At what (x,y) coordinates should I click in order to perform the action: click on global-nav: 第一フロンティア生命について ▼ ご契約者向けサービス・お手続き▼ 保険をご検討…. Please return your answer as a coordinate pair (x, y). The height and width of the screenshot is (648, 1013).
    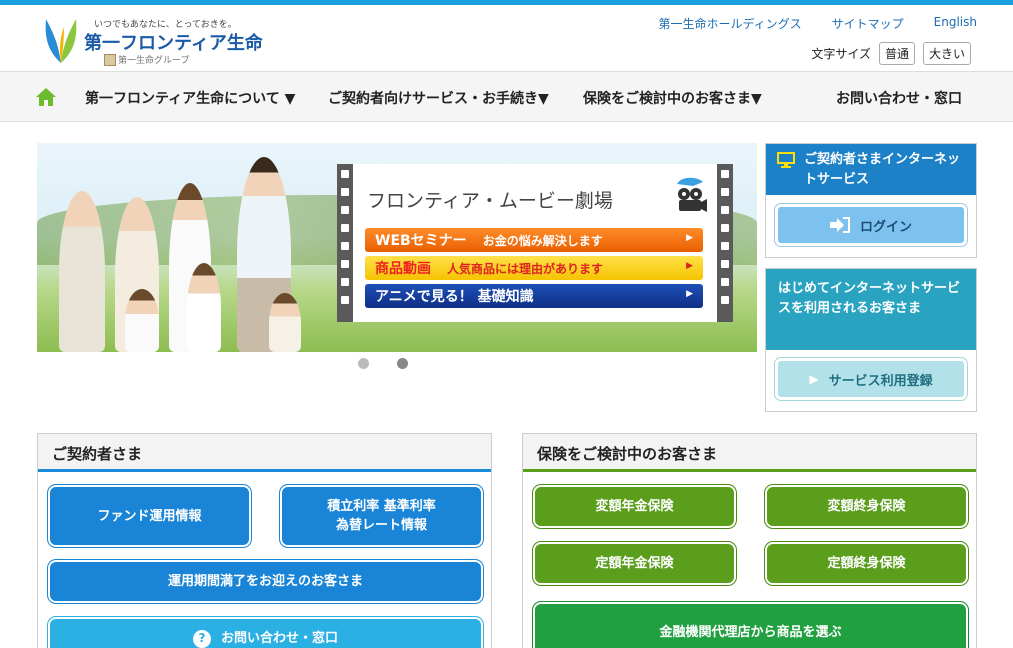
    Looking at the image, I should click on (506, 96).